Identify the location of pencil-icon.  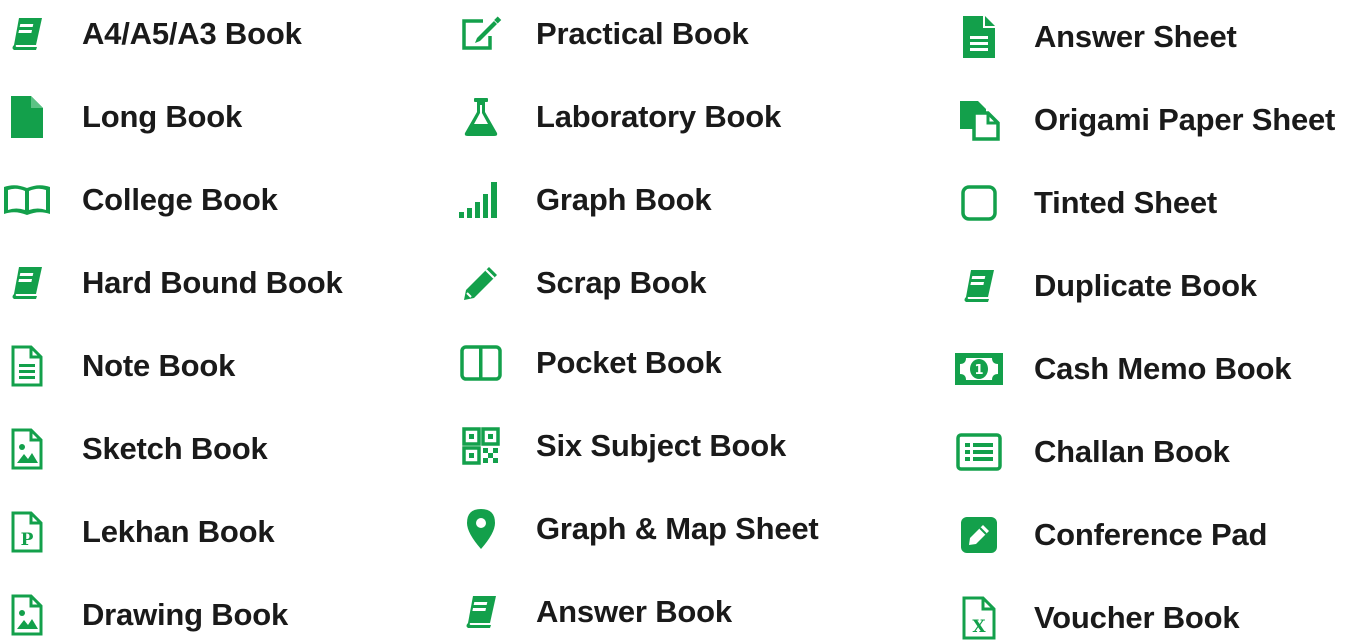
(481, 283).